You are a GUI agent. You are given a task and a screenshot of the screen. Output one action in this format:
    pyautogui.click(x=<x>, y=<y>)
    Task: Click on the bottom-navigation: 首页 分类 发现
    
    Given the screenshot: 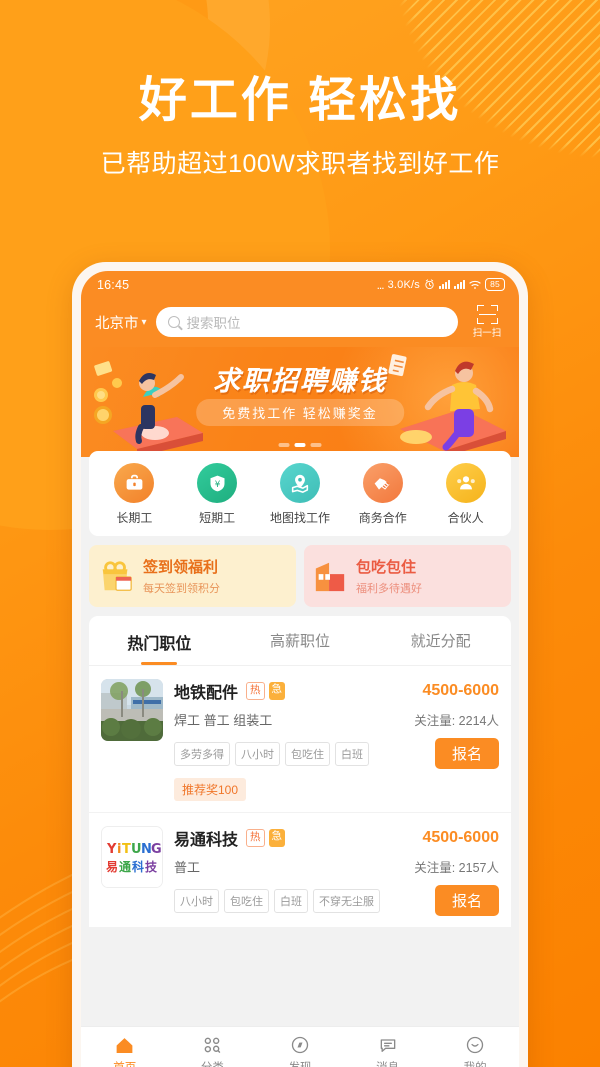 What is the action you would take?
    pyautogui.click(x=300, y=1046)
    